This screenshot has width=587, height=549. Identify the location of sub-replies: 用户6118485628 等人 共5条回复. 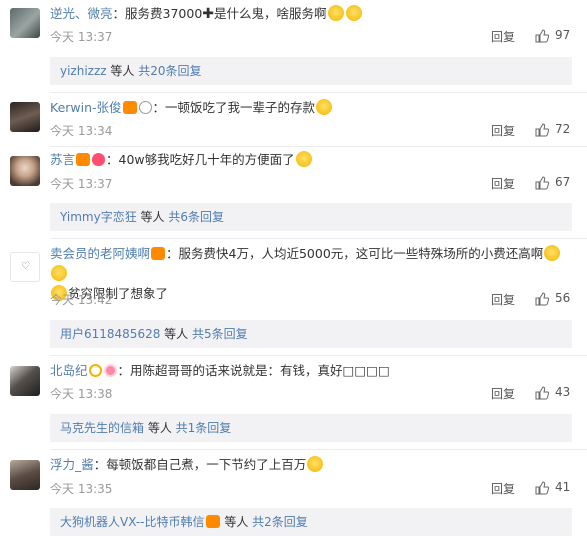
(311, 334).